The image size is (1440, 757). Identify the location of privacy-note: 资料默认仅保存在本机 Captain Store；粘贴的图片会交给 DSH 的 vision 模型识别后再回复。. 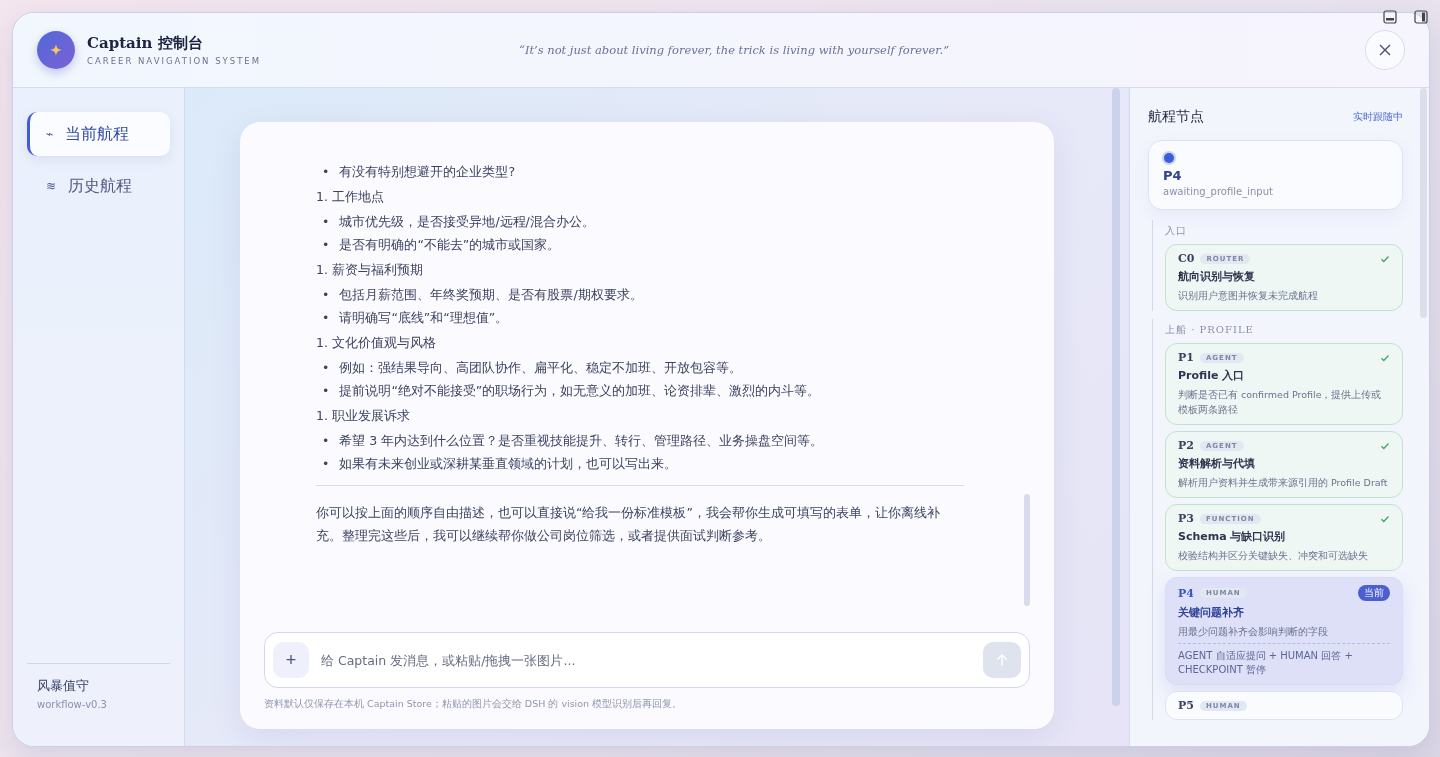
(474, 704).